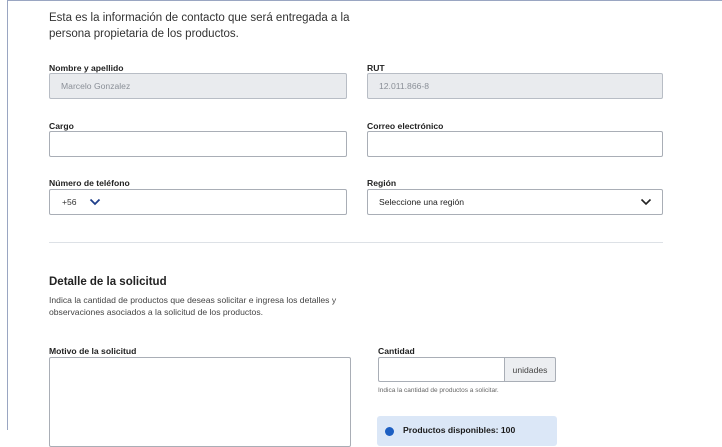 This screenshot has width=722, height=447. Describe the element at coordinates (356, 242) in the screenshot. I see `section-divider` at that location.